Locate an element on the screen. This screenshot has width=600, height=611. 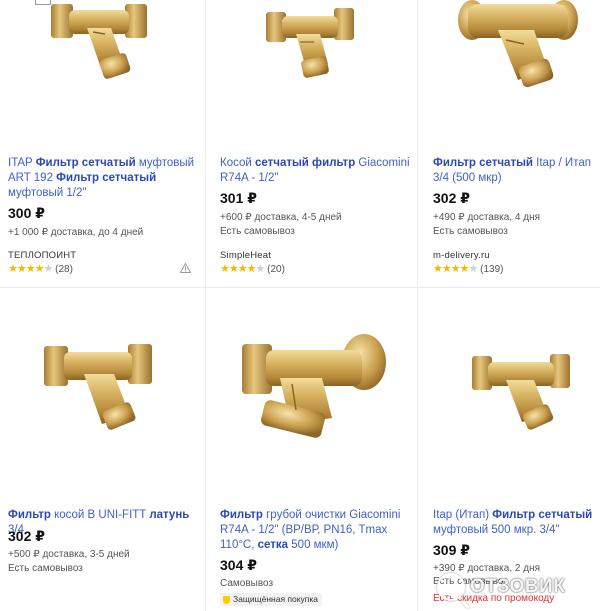
shop-name: ТЕПЛОПОИНТ is located at coordinates (42, 255).